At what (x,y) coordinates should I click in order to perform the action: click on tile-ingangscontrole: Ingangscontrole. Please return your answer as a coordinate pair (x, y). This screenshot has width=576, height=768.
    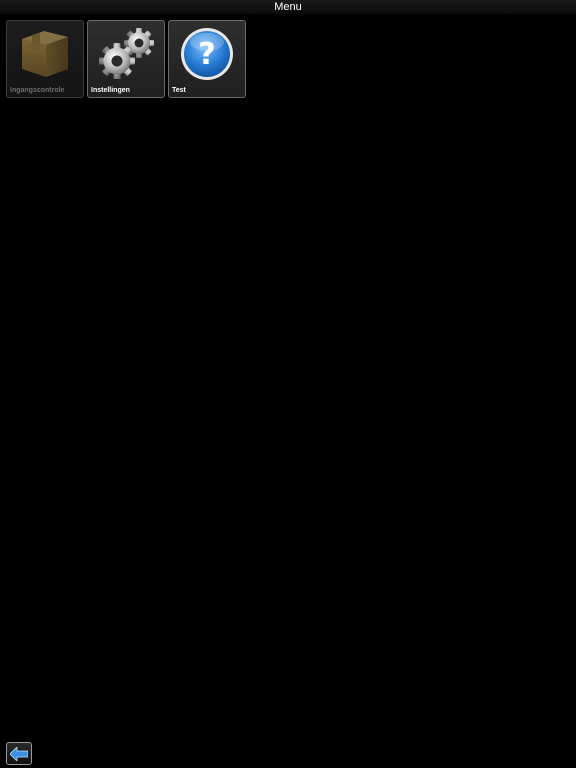
    Looking at the image, I should click on (45, 59).